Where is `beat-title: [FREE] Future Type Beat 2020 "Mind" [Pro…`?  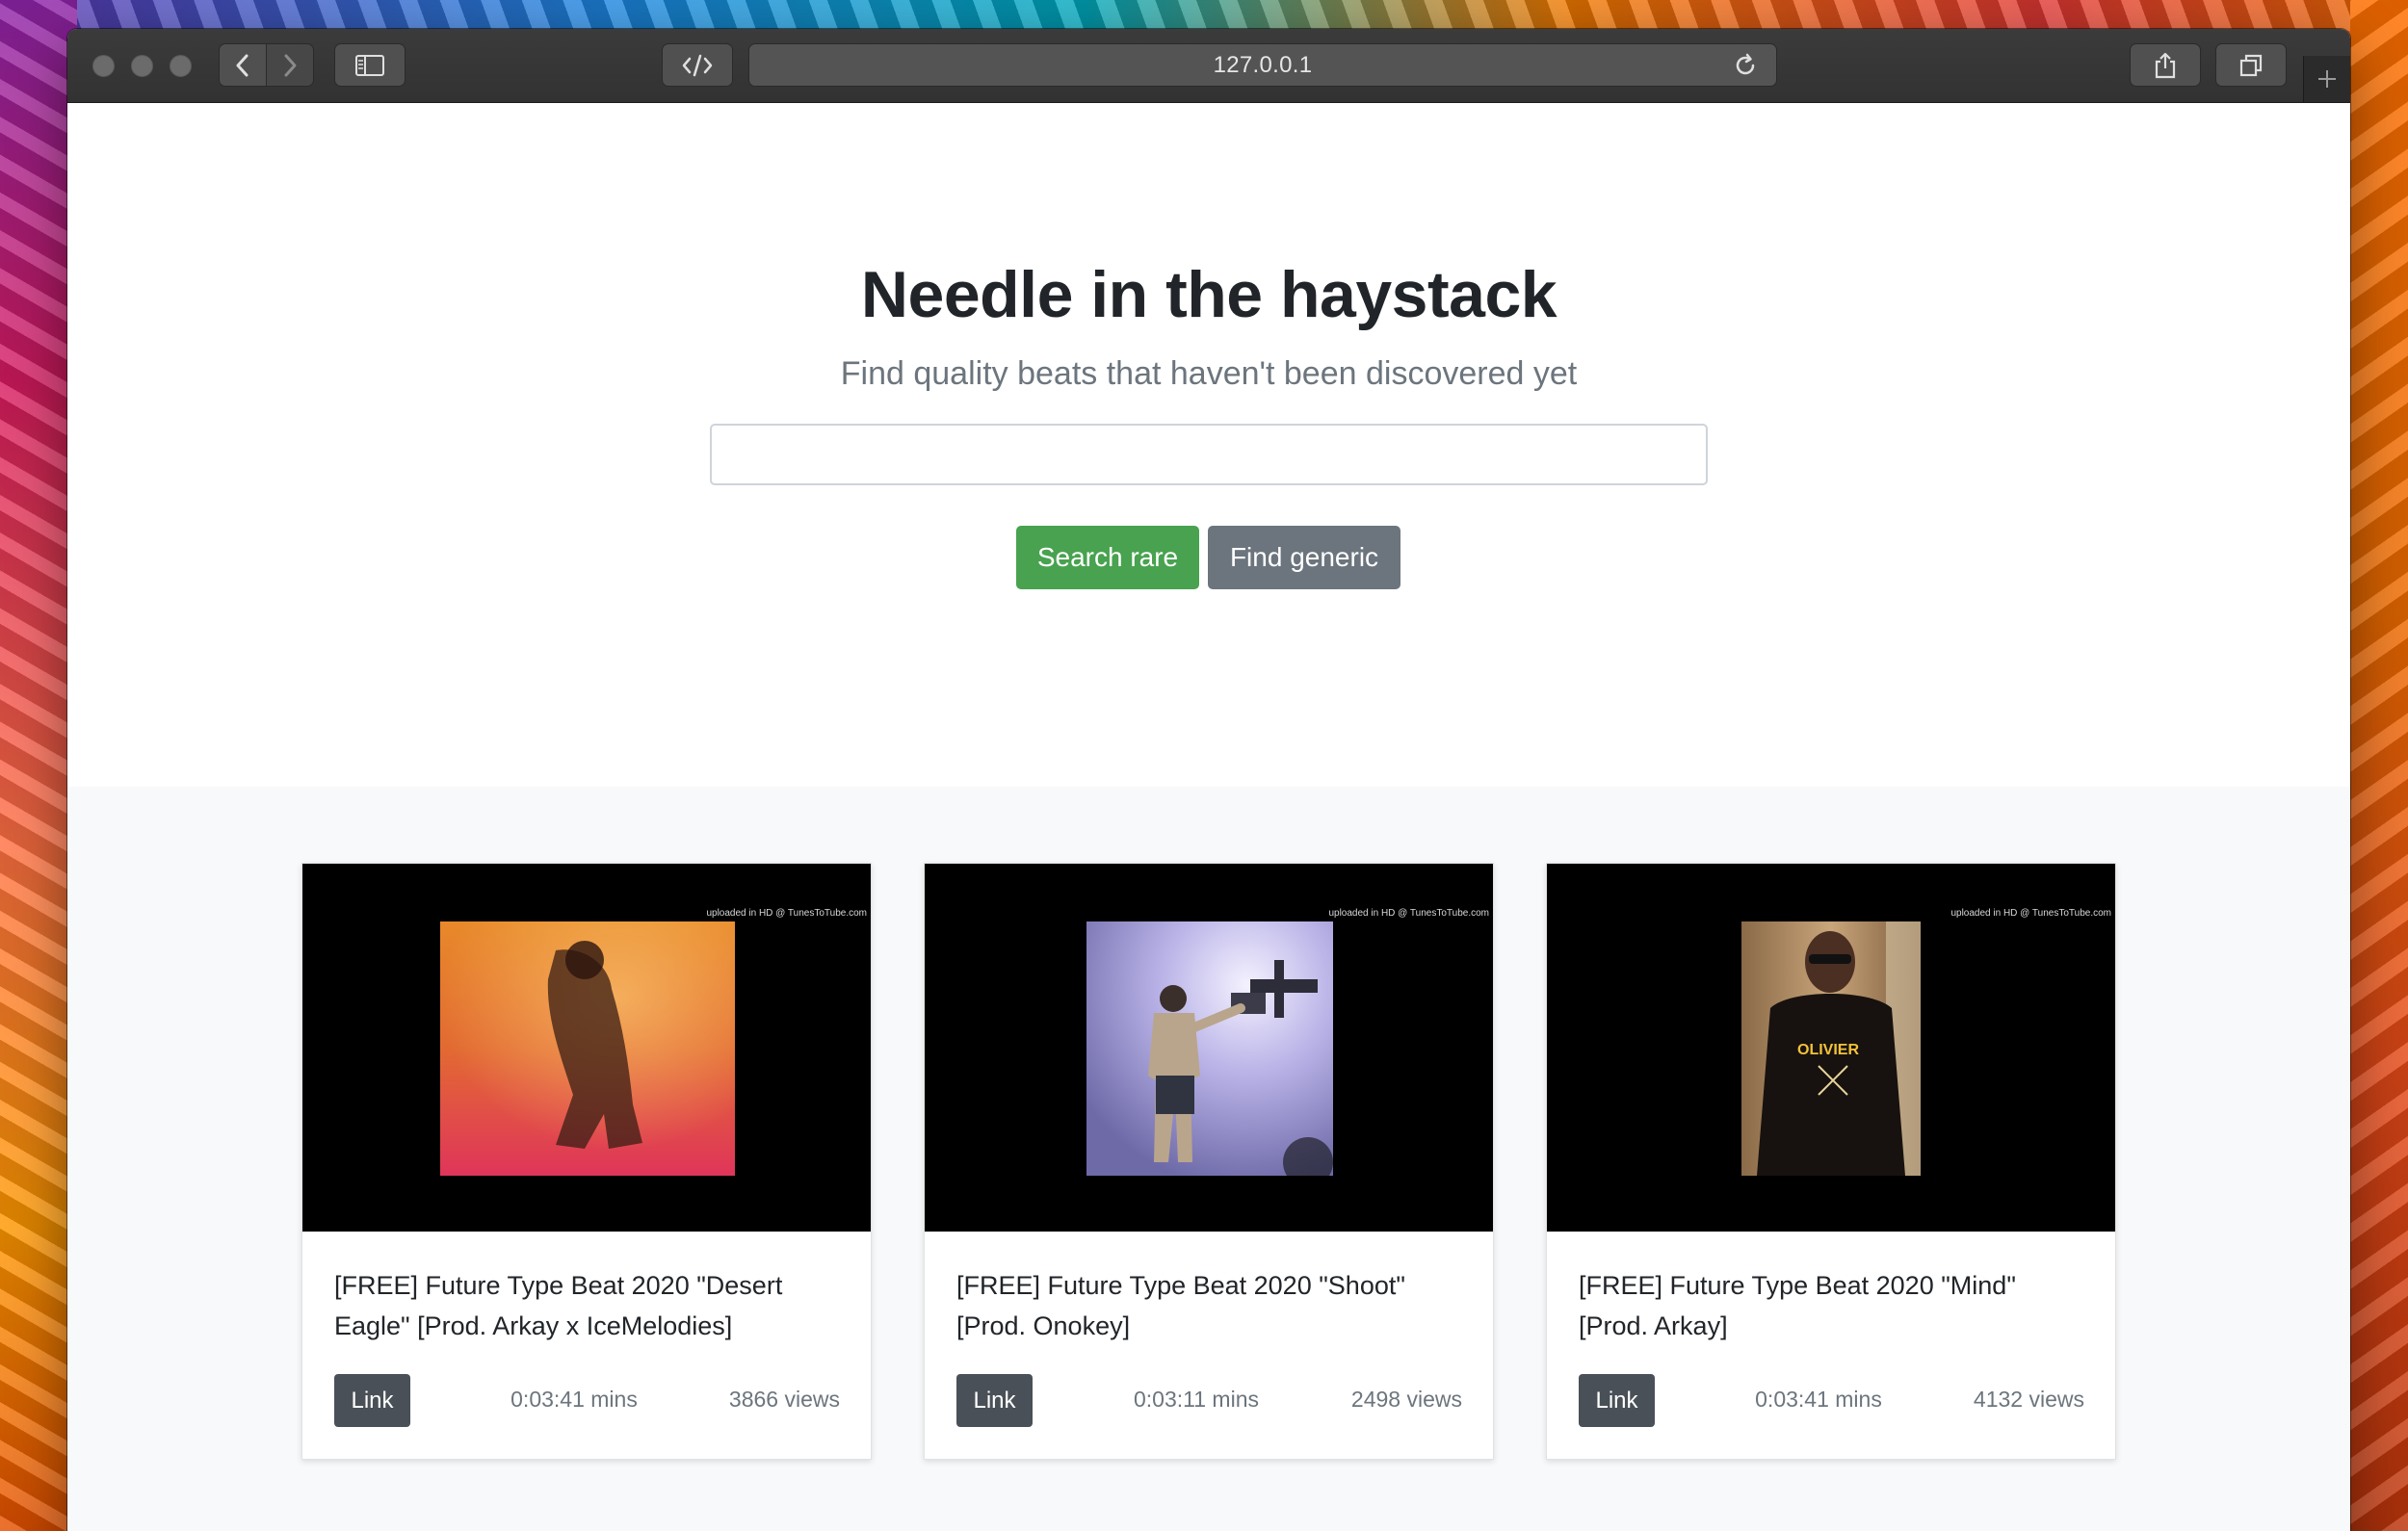
beat-title: [FREE] Future Type Beat 2020 "Mind" [Pro… is located at coordinates (1797, 1305).